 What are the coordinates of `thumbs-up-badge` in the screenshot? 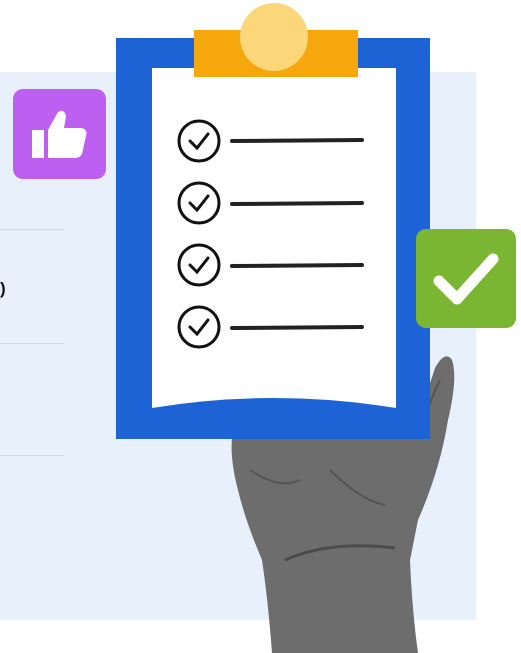 It's located at (59, 134).